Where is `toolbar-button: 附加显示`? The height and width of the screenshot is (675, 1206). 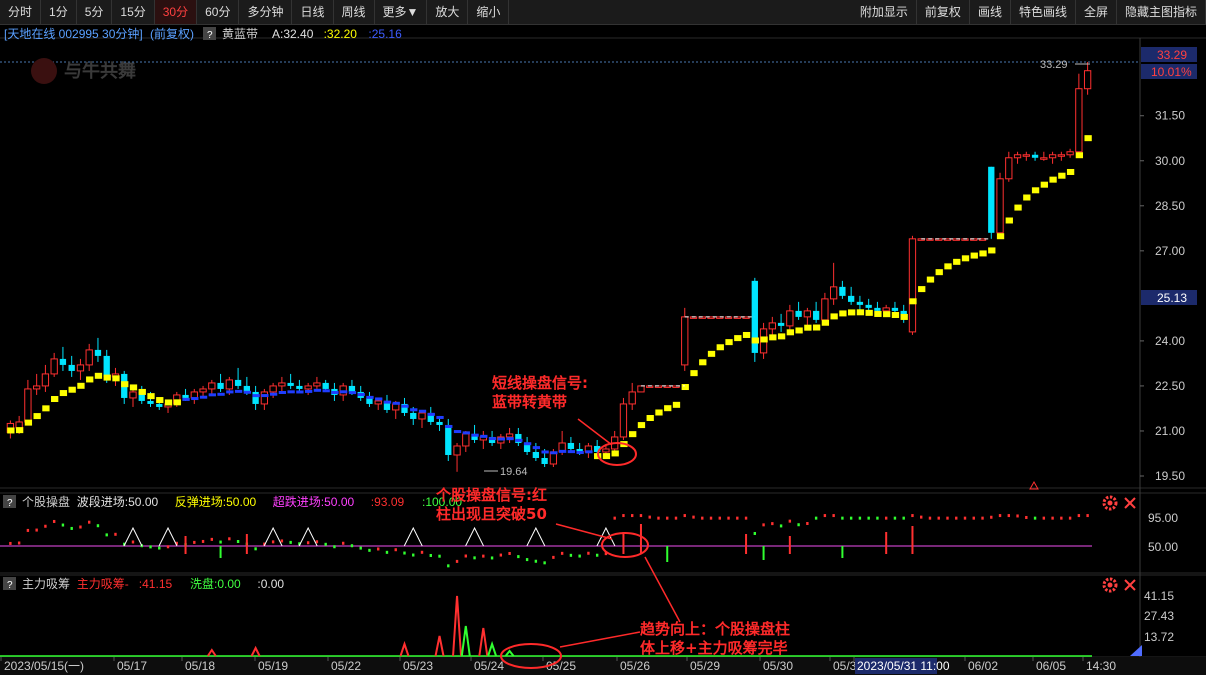
toolbar-button: 附加显示 is located at coordinates (884, 12).